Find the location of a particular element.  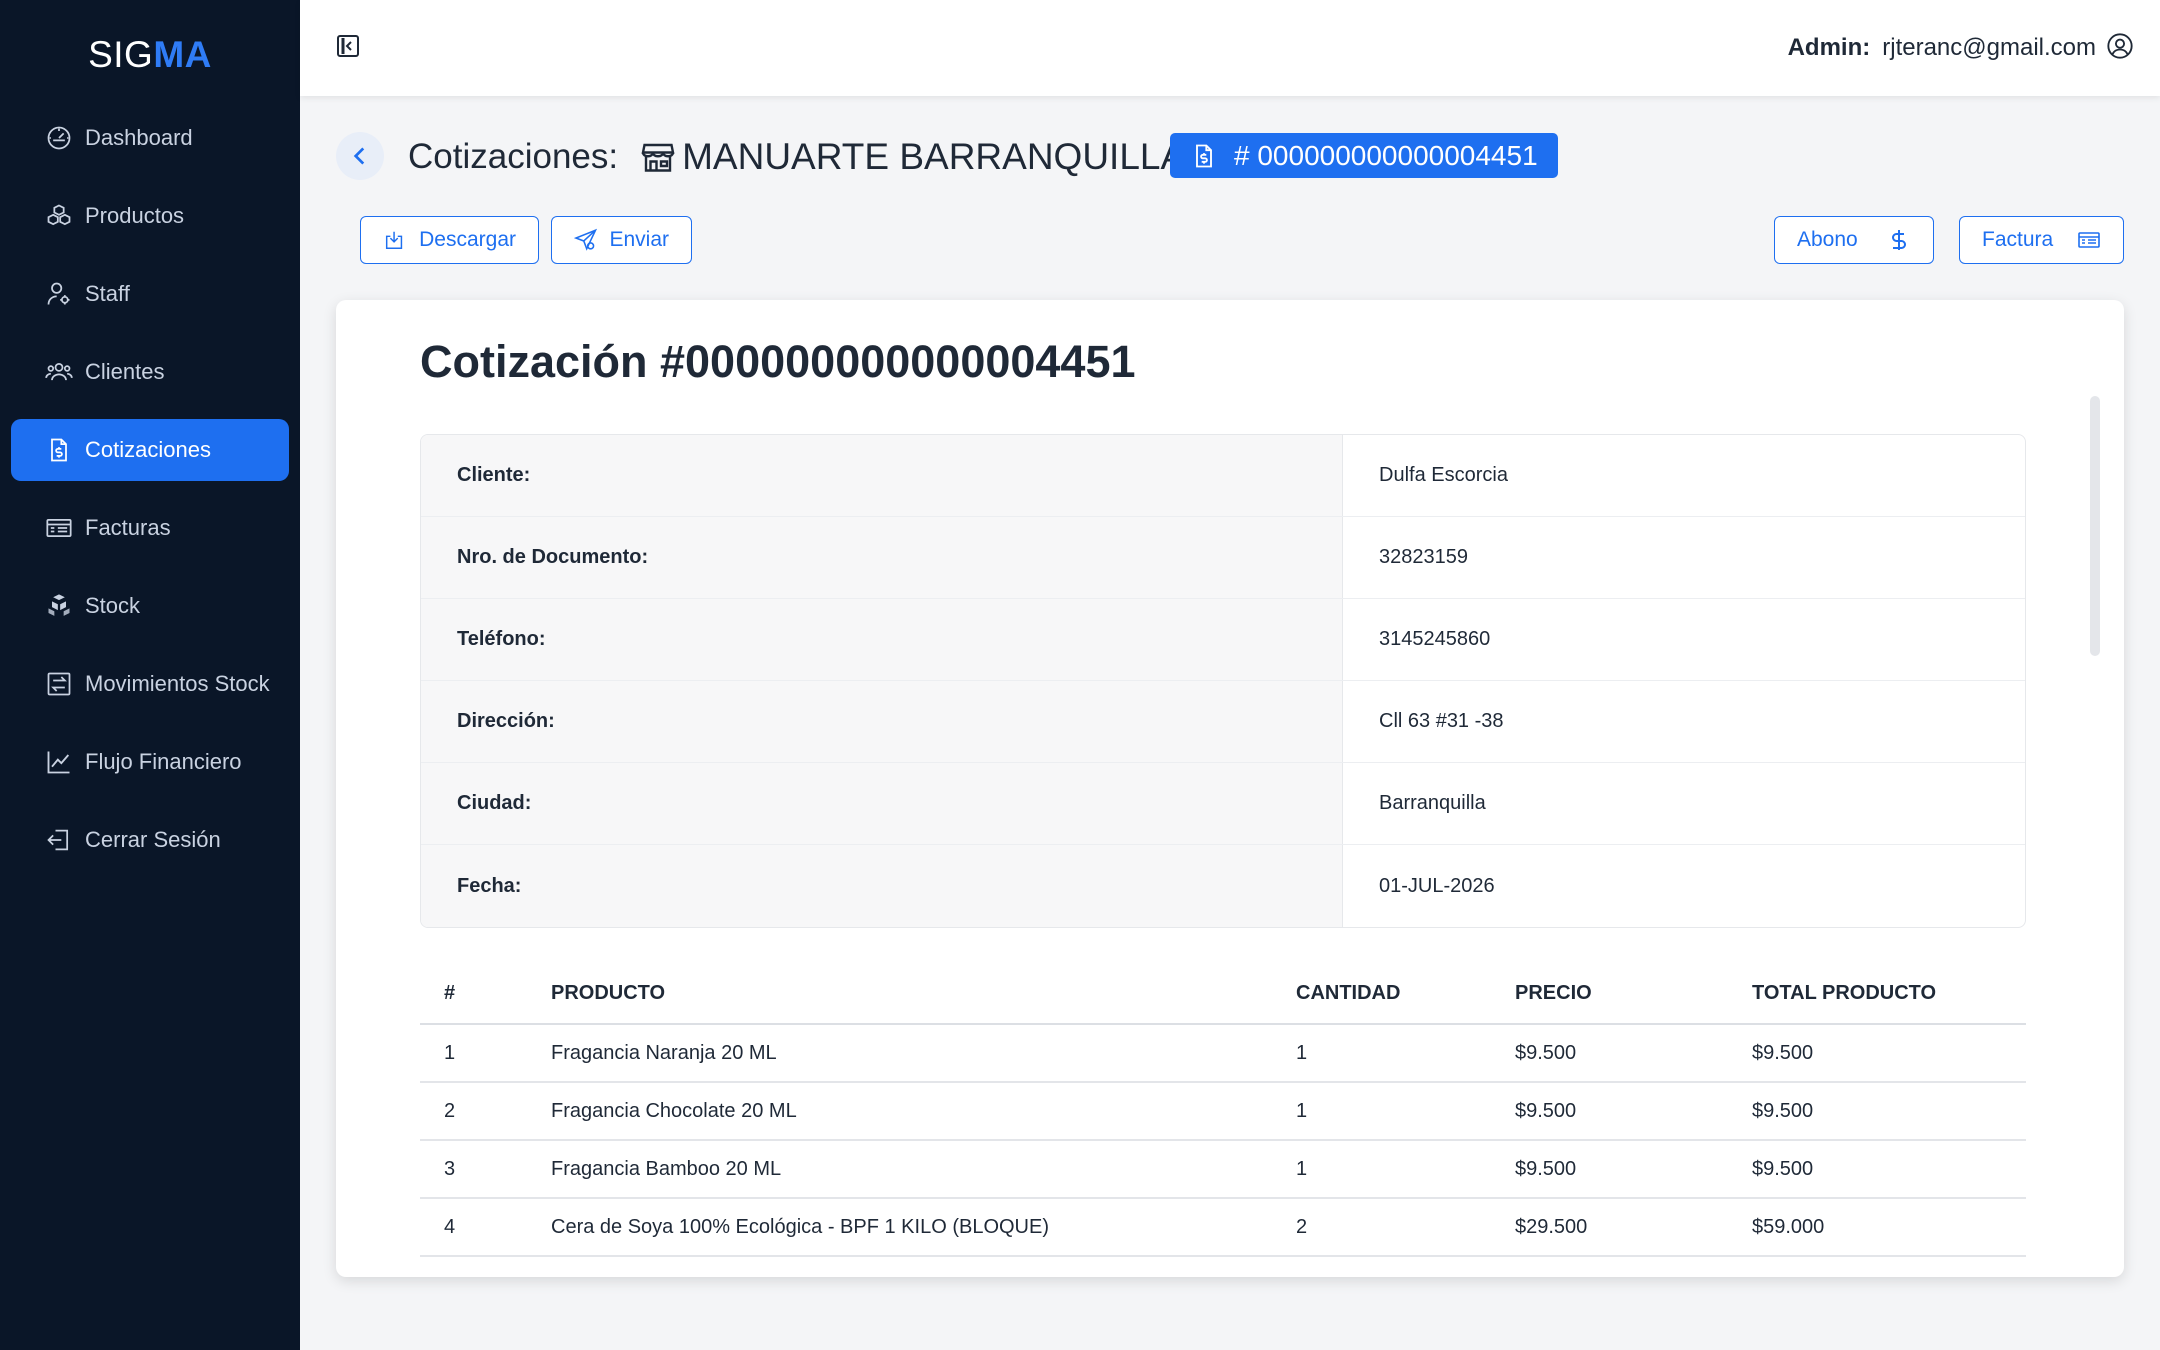

sidebar-item-cerrar-sesion: Cerrar Sesión is located at coordinates (150, 840).